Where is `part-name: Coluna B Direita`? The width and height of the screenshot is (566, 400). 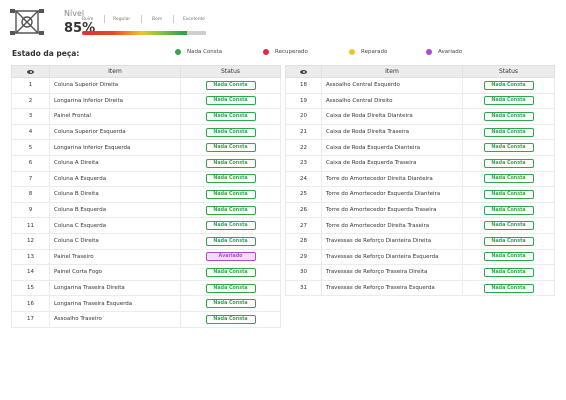
part-name: Coluna B Direita is located at coordinates (115, 194).